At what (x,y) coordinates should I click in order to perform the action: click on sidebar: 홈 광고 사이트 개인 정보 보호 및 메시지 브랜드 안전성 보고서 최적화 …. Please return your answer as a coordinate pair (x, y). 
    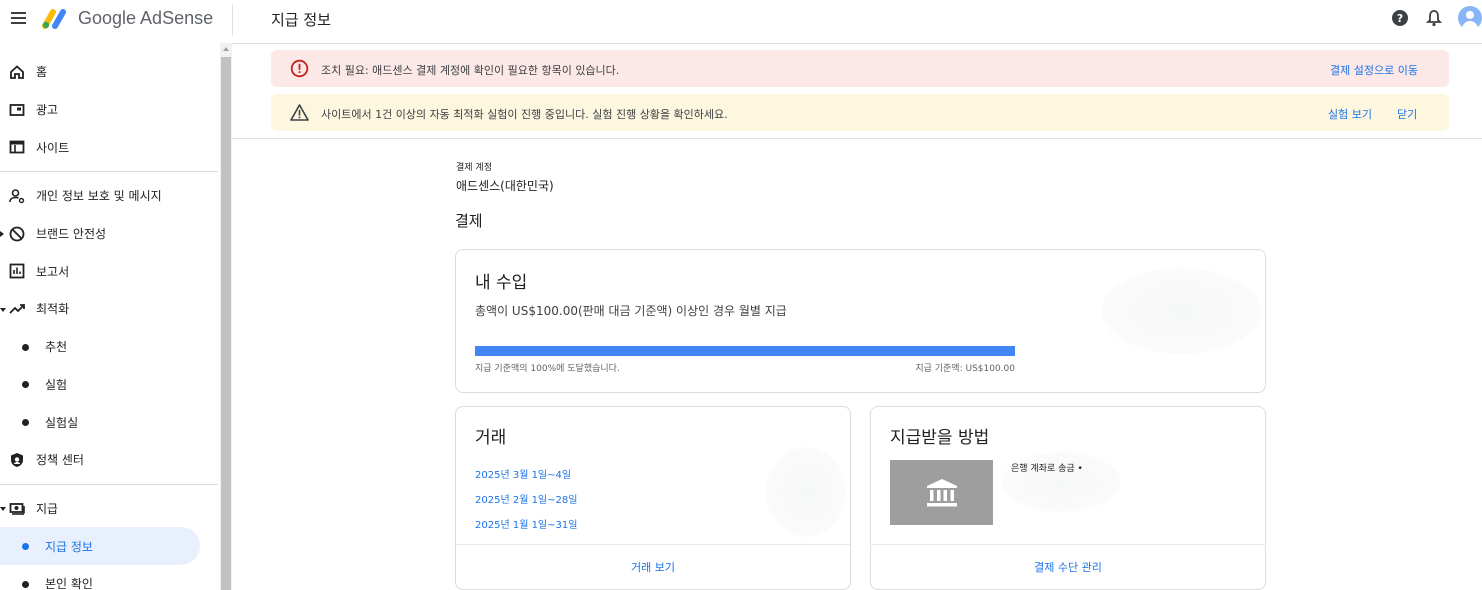
    Looking at the image, I should click on (110, 316).